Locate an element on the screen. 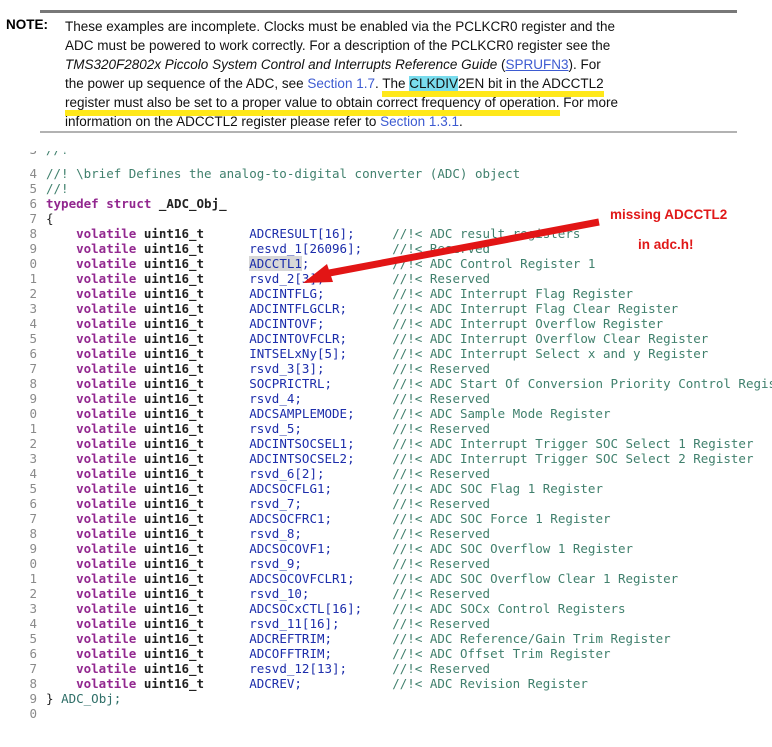  line-number-gutter: 45 is located at coordinates (33, 188).